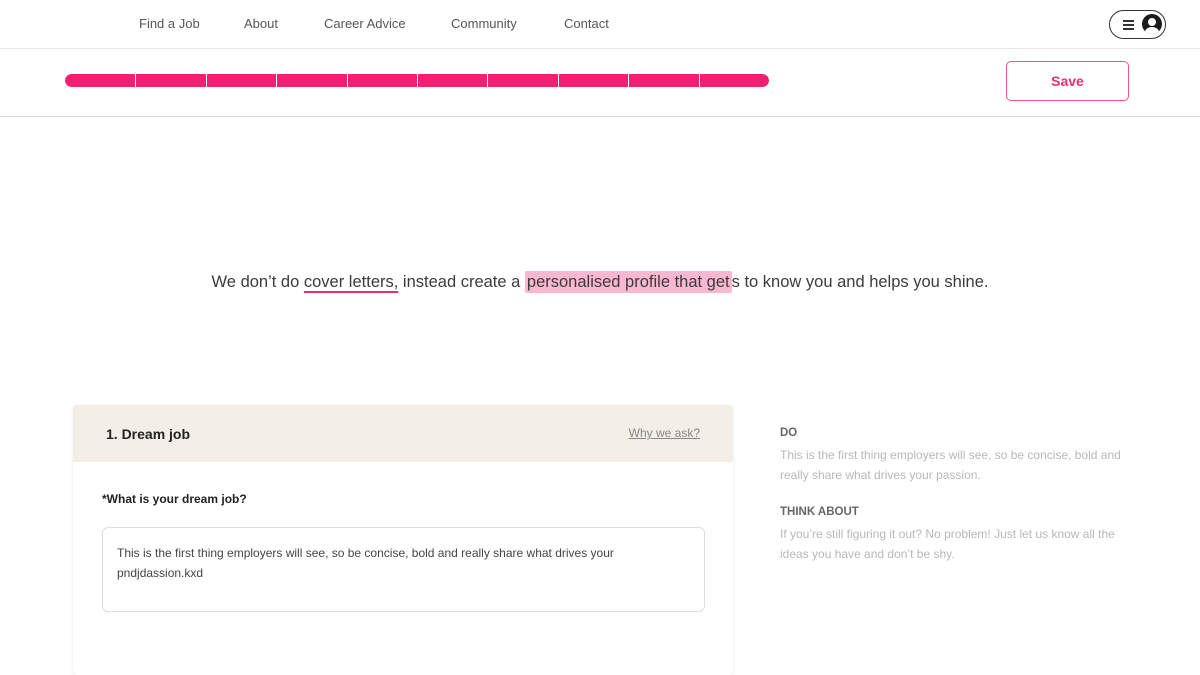 Image resolution: width=1200 pixels, height=675 pixels. I want to click on card-header: 1. Dream job Why we ask?, so click(403, 433).